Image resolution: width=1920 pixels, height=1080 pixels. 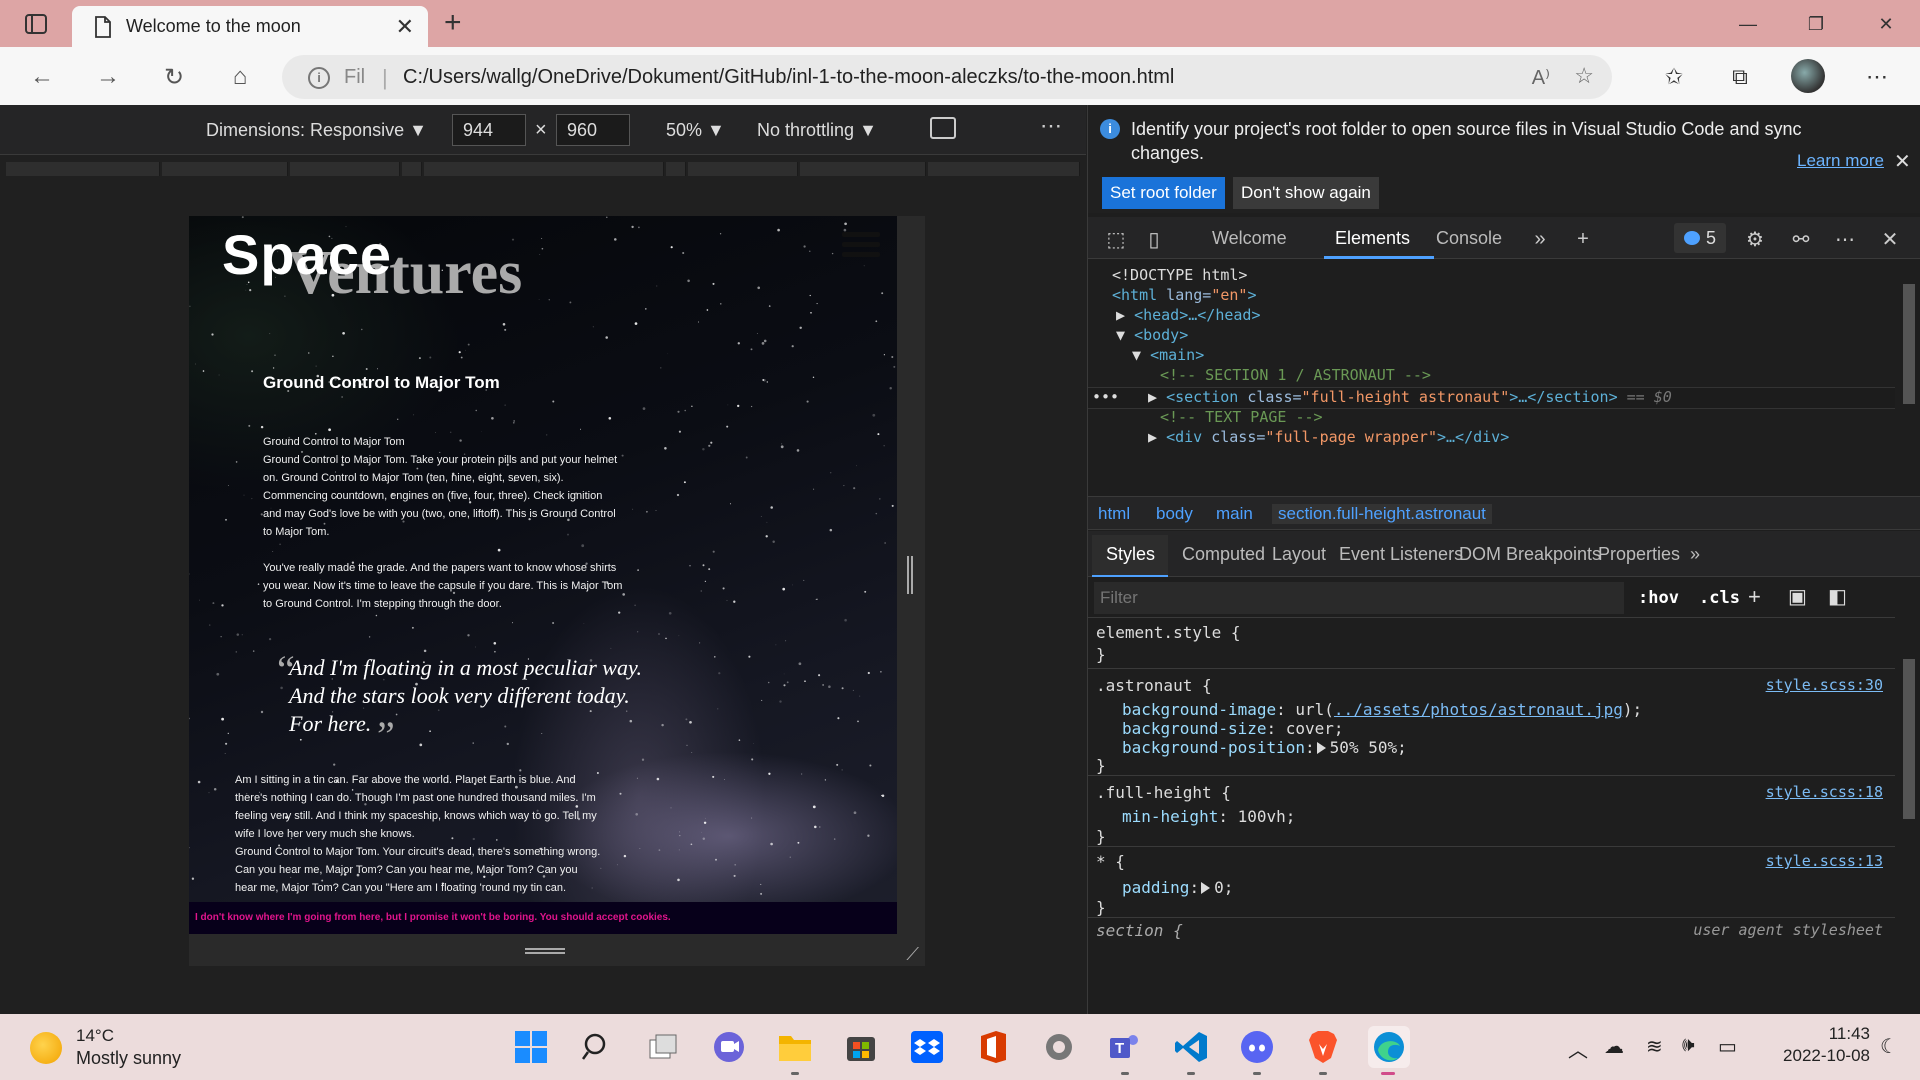 What do you see at coordinates (593, 130) in the screenshot?
I see `height-input` at bounding box center [593, 130].